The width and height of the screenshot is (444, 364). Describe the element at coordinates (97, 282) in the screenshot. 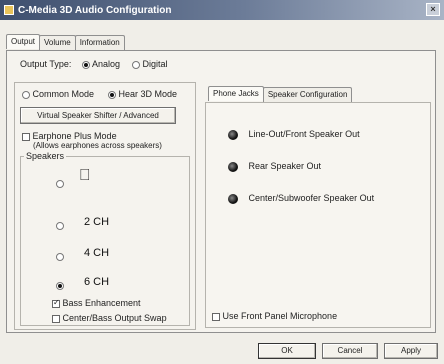

I see `6ch-label: 6 CH` at that location.